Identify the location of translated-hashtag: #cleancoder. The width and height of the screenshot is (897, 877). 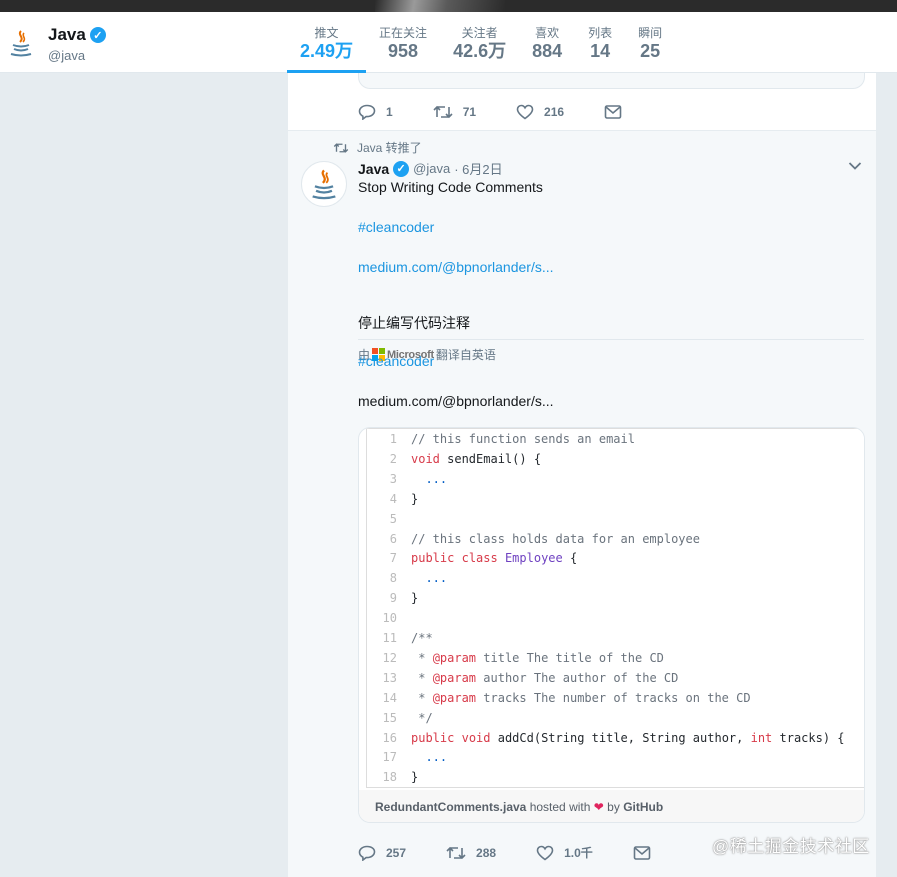
(396, 361).